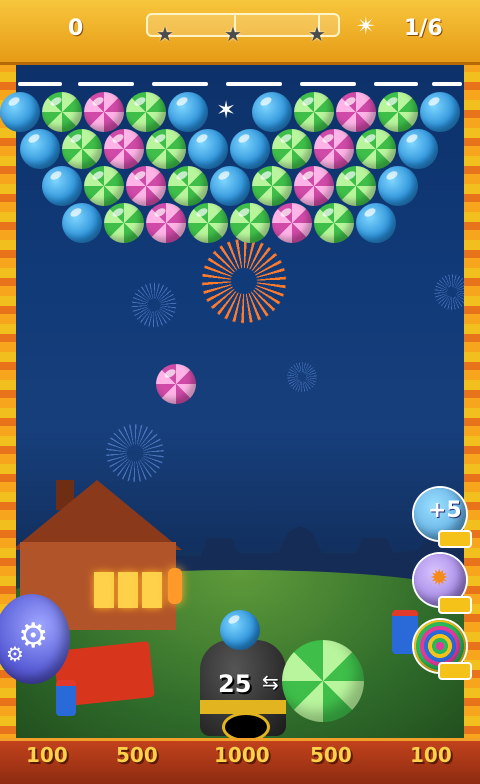 The width and height of the screenshot is (480, 784). What do you see at coordinates (423, 28) in the screenshot?
I see `moves-counter: 1/6` at bounding box center [423, 28].